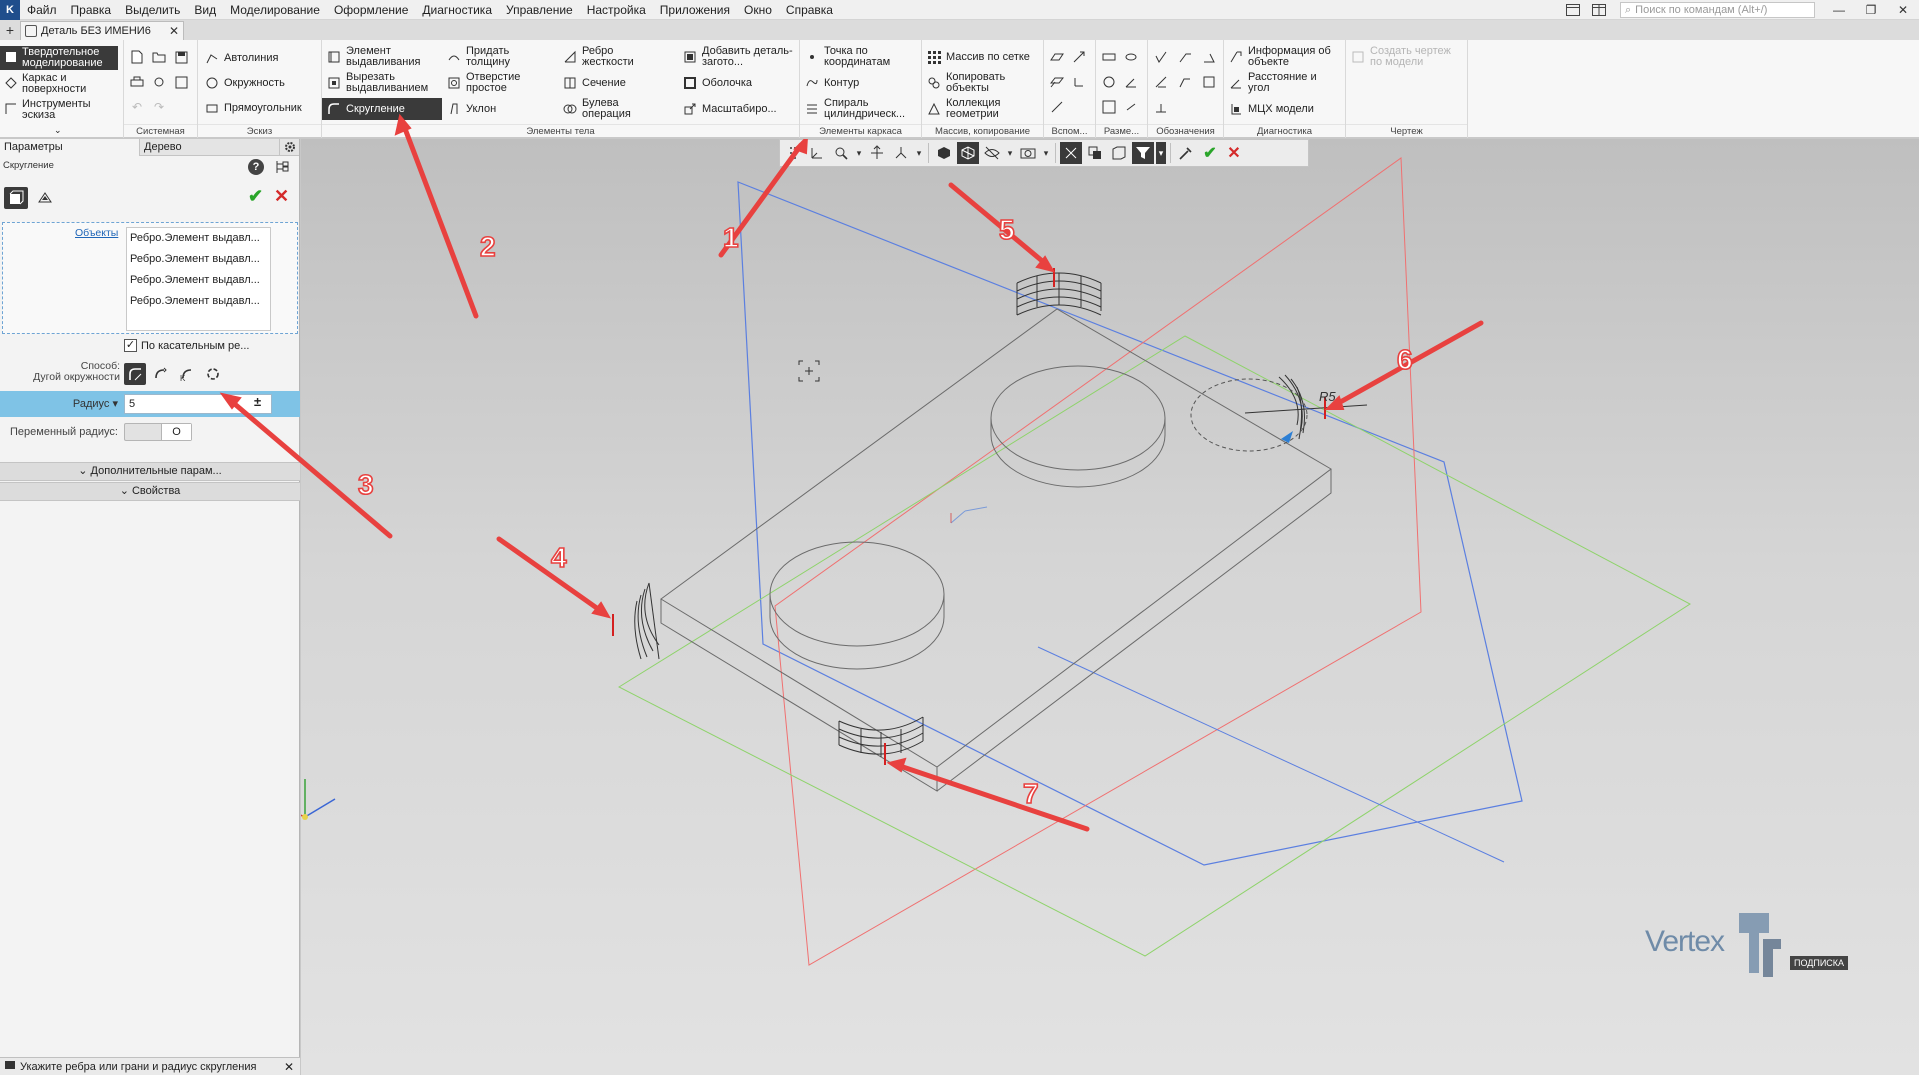  Describe the element at coordinates (1839, 10) in the screenshot. I see `minimize-button: —` at that location.